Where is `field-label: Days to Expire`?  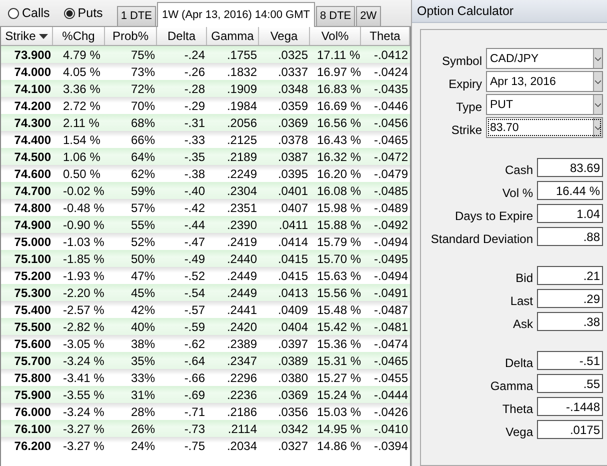 field-label: Days to Expire is located at coordinates (493, 216).